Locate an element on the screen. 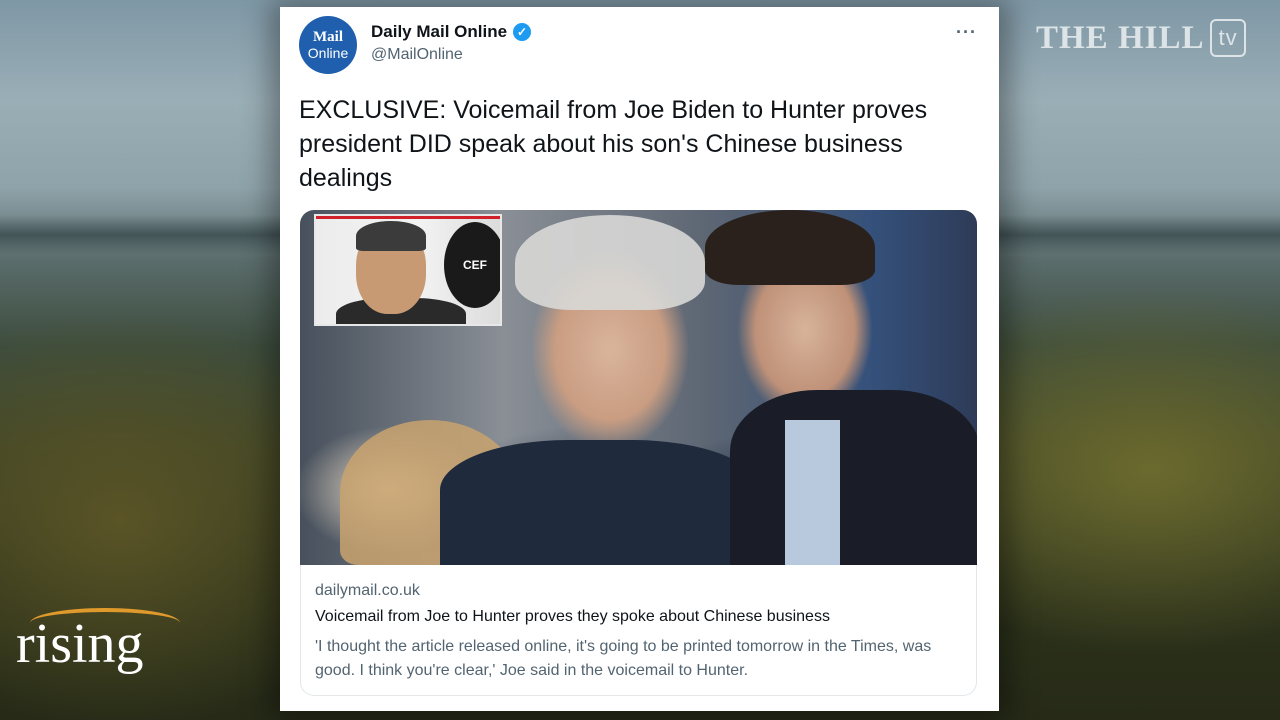 This screenshot has width=1280, height=720. verified-badge-icon: ✓ is located at coordinates (522, 32).